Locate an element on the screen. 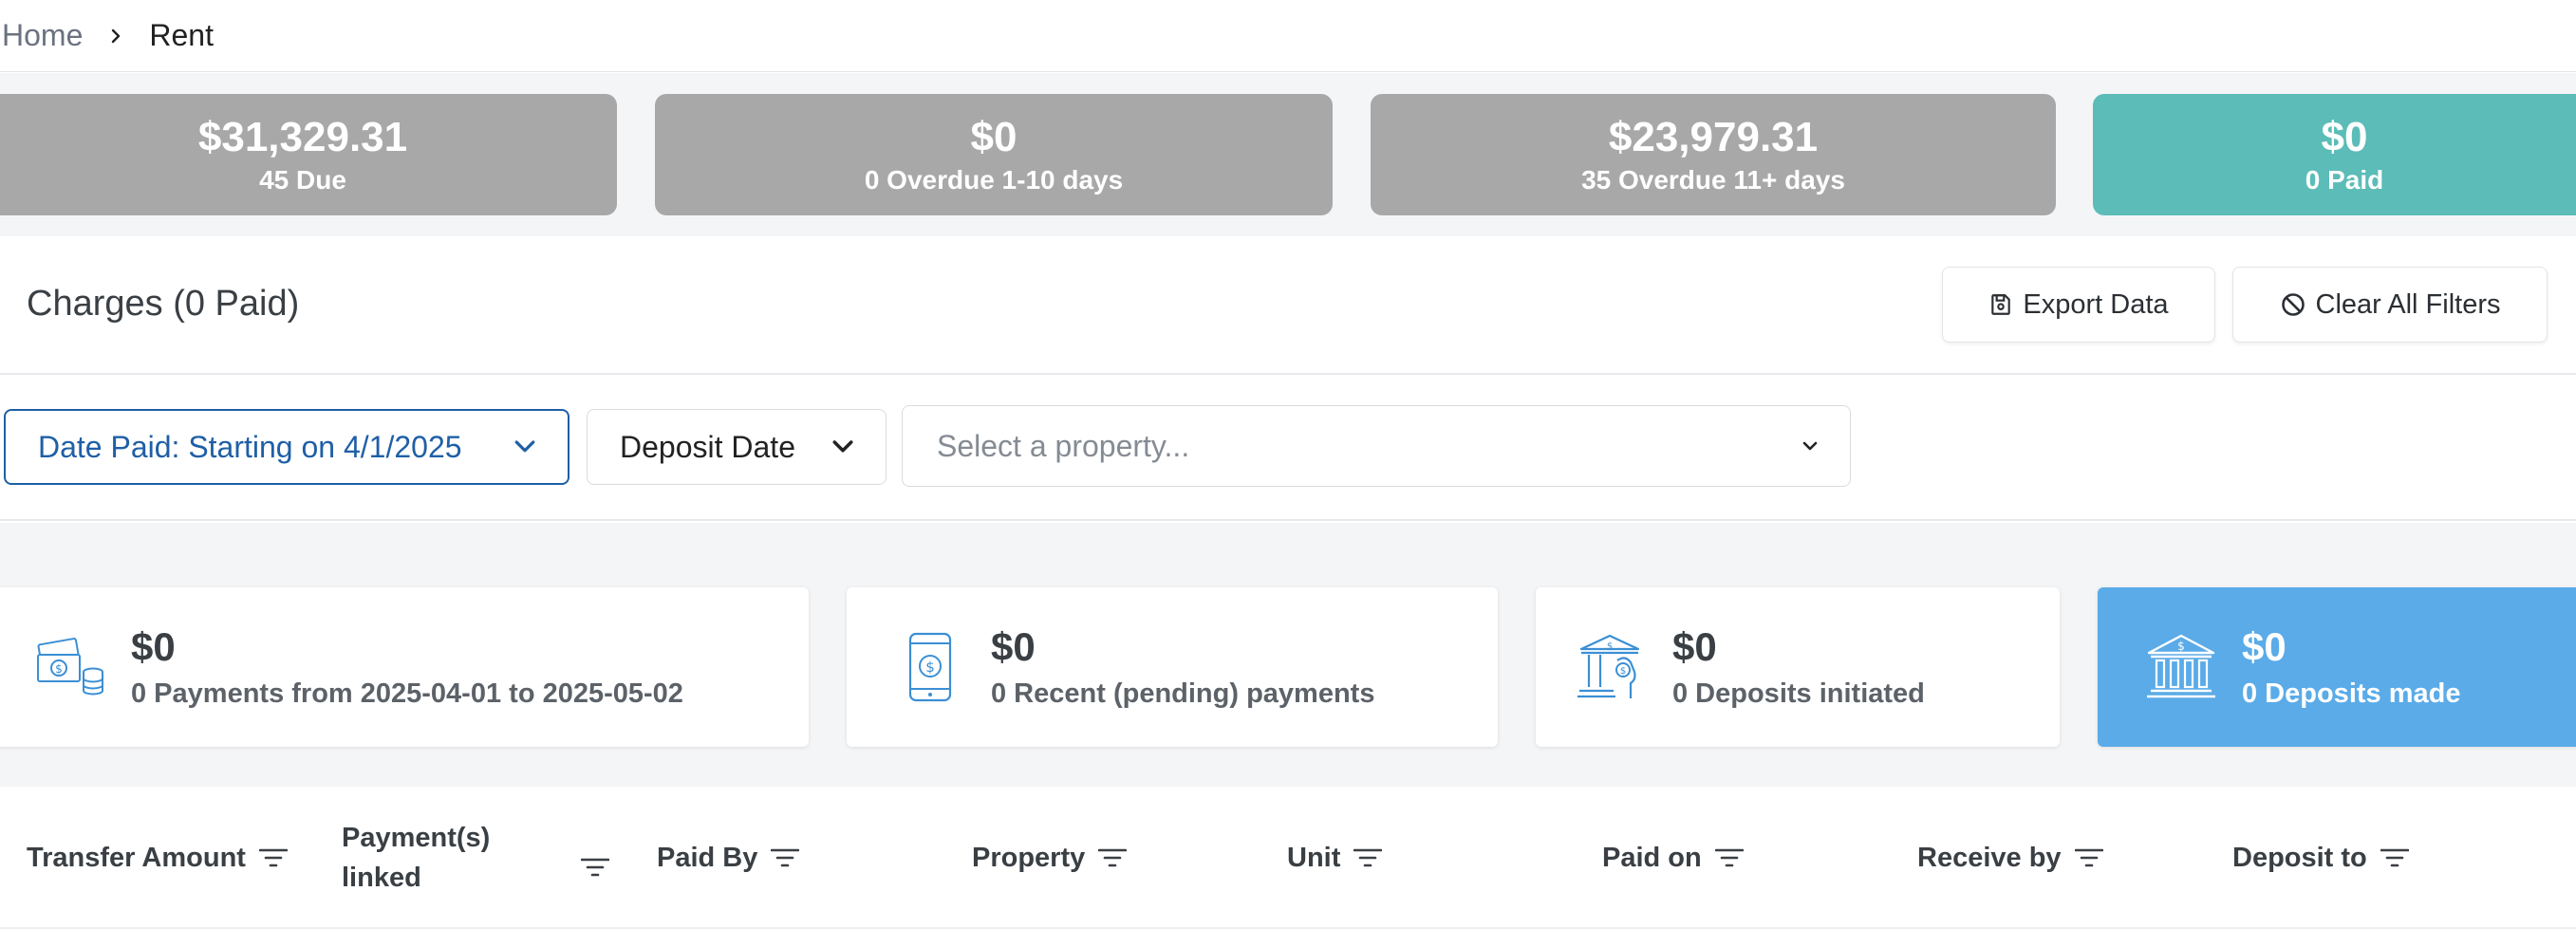 The height and width of the screenshot is (947, 2576). summary-label: 0 Paid is located at coordinates (2344, 180).